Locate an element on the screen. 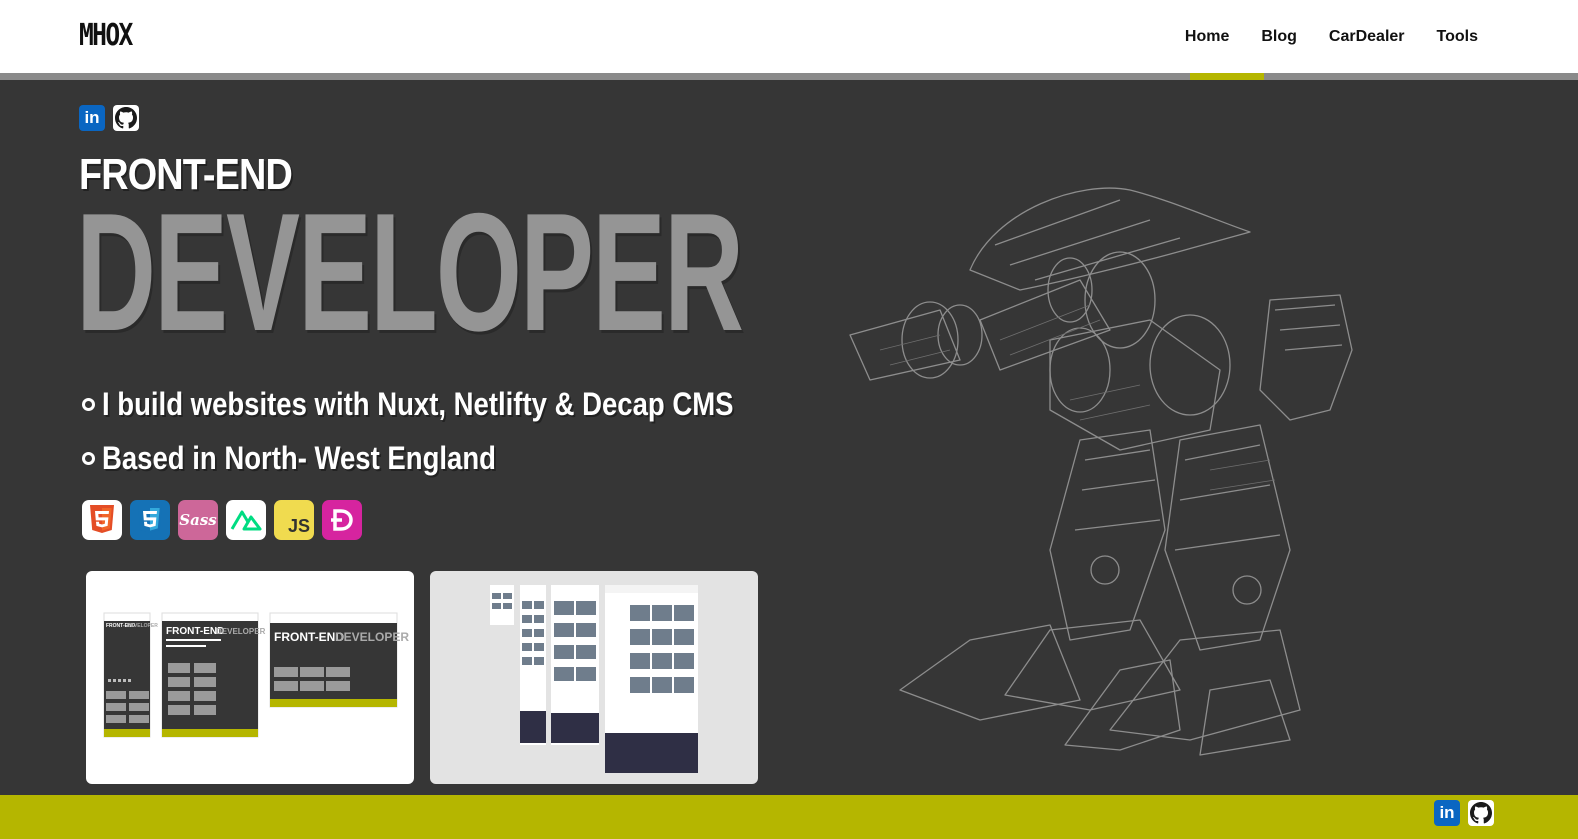 The image size is (1578, 839). nav-tools: Tools is located at coordinates (1457, 37).